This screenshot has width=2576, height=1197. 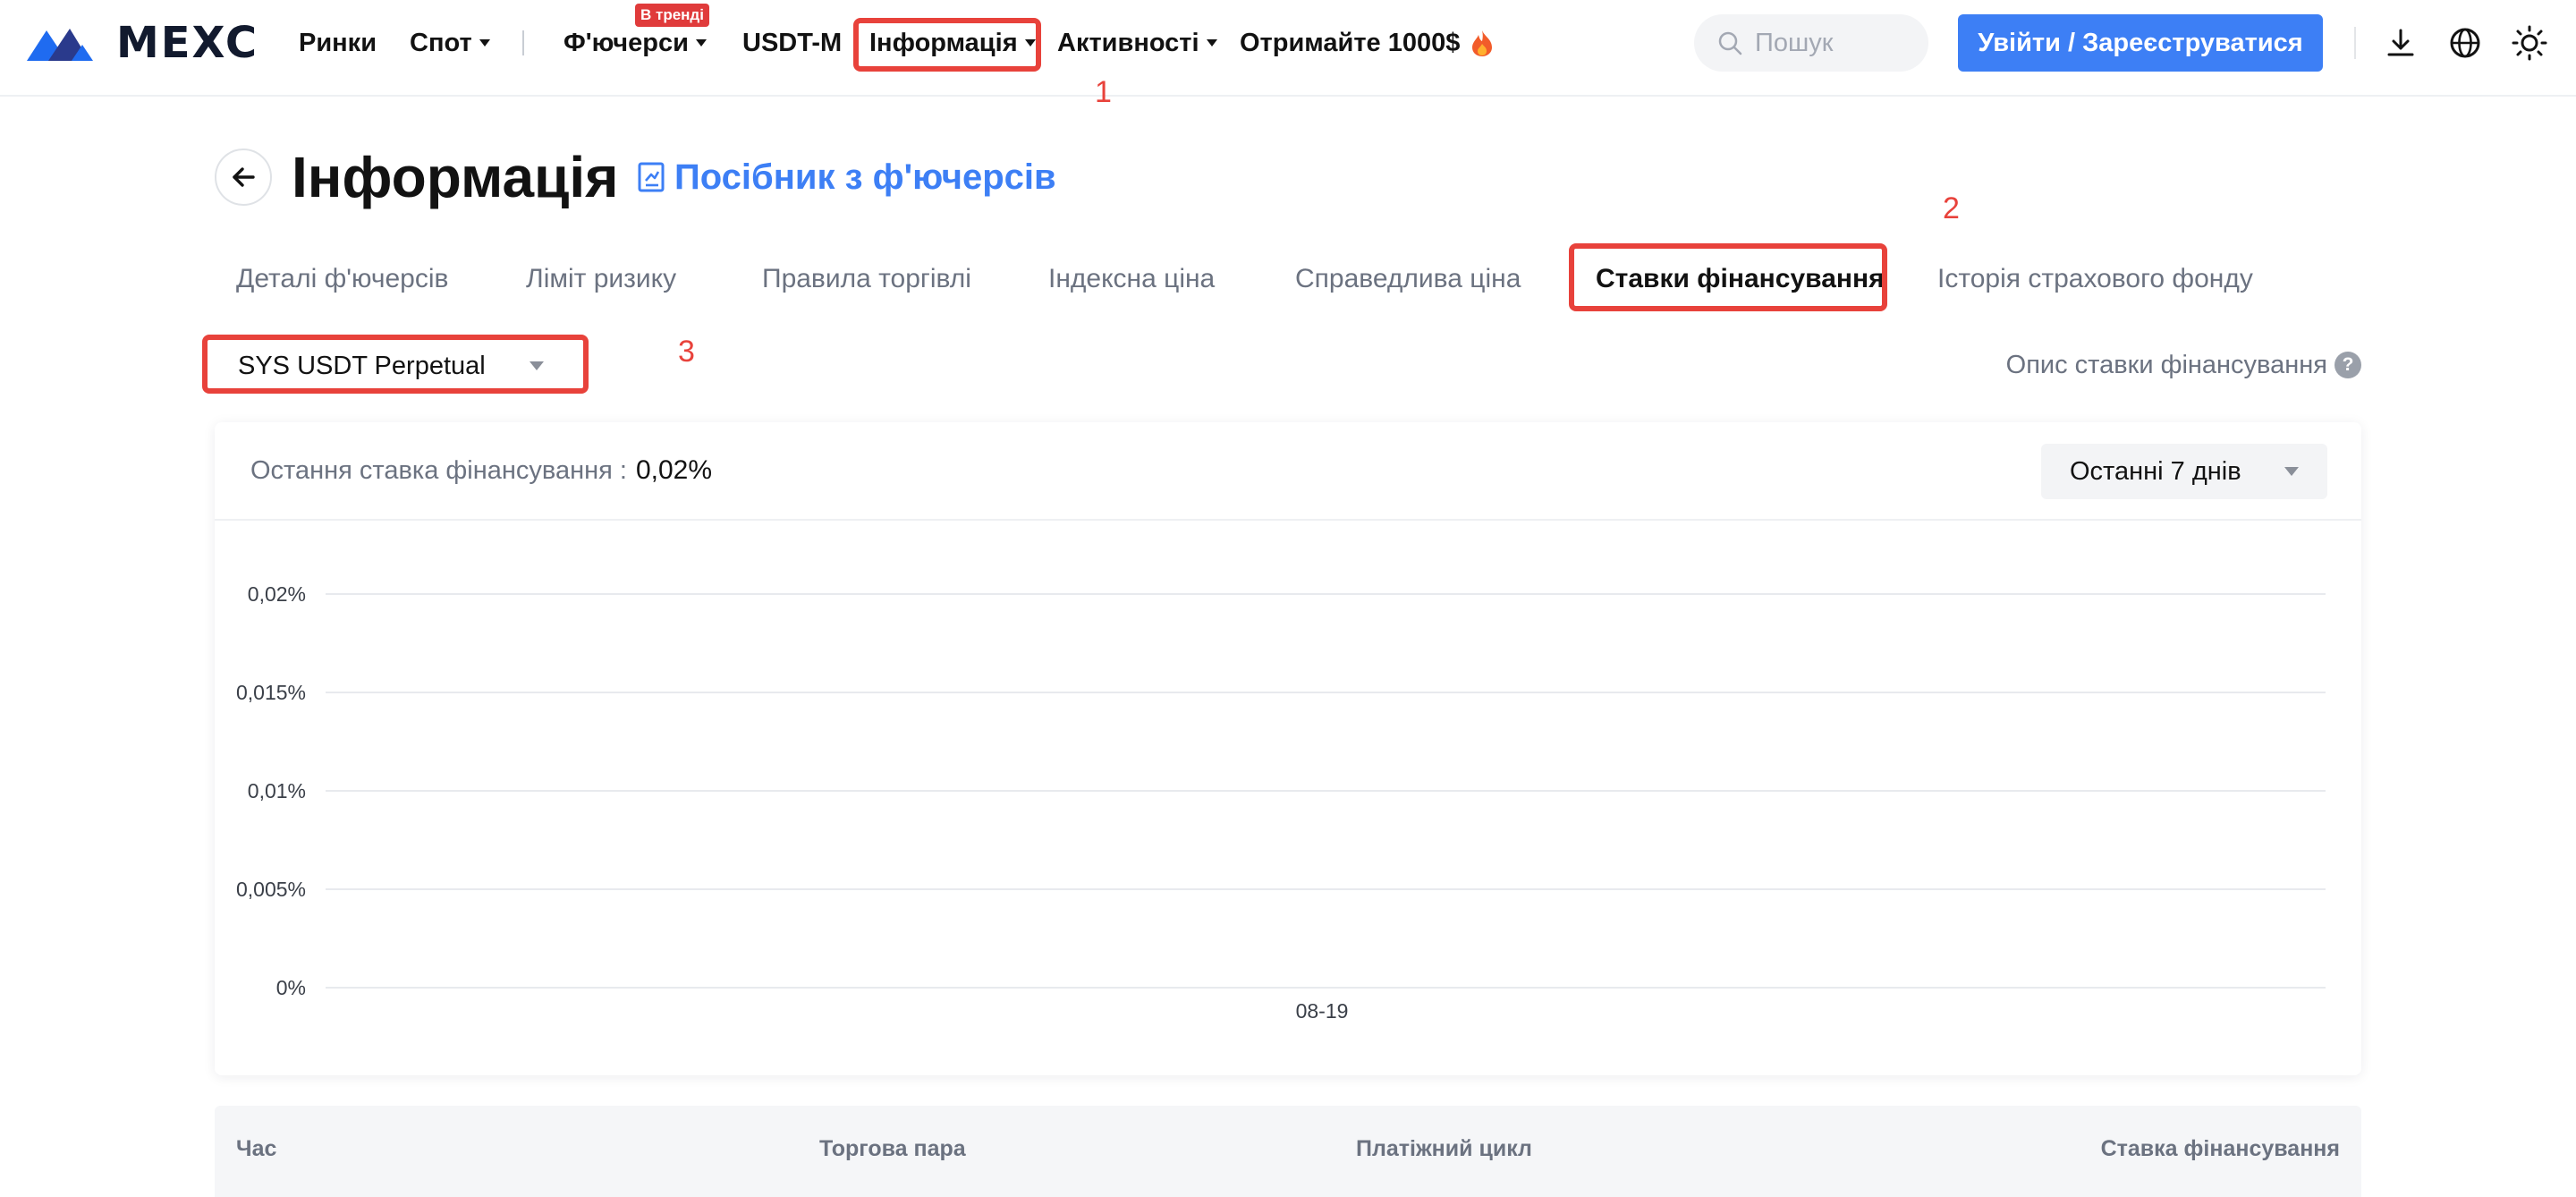 I want to click on tab-index-price: Індексна ціна, so click(x=1131, y=279).